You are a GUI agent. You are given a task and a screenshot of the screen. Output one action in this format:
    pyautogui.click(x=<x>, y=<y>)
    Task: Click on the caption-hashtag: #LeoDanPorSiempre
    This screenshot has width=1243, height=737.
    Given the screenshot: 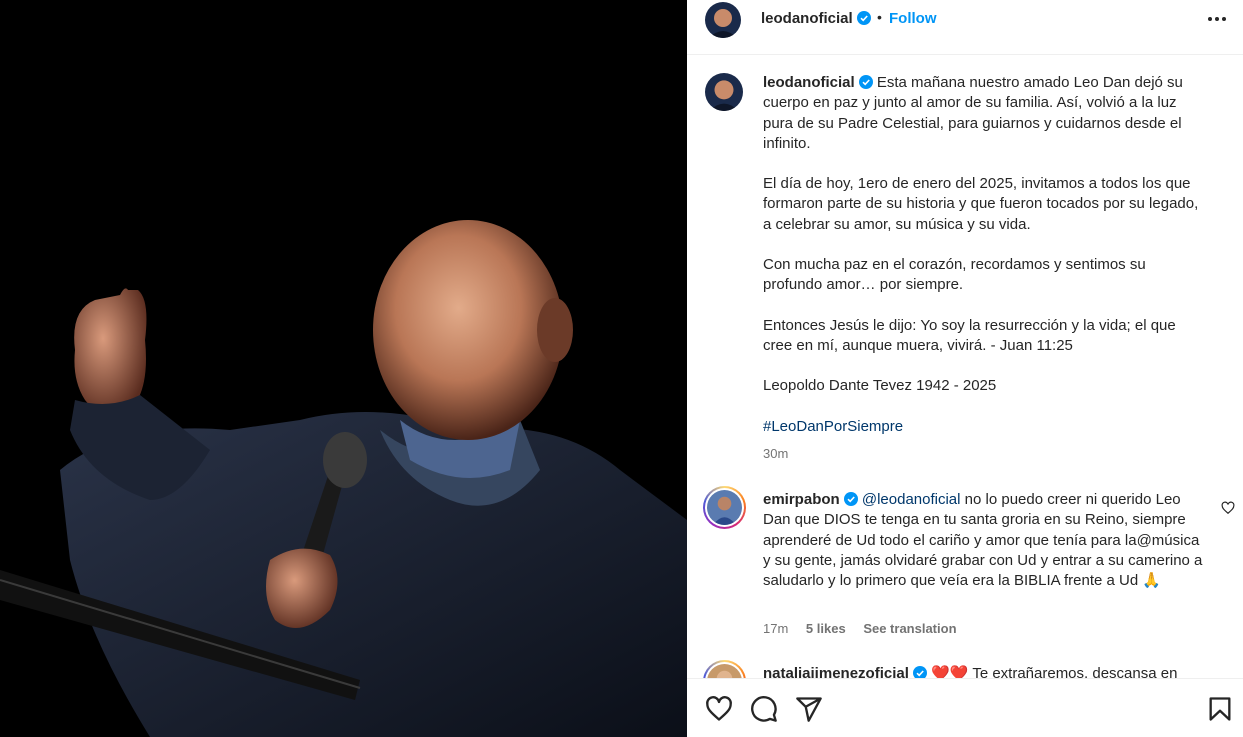 What is the action you would take?
    pyautogui.click(x=985, y=427)
    